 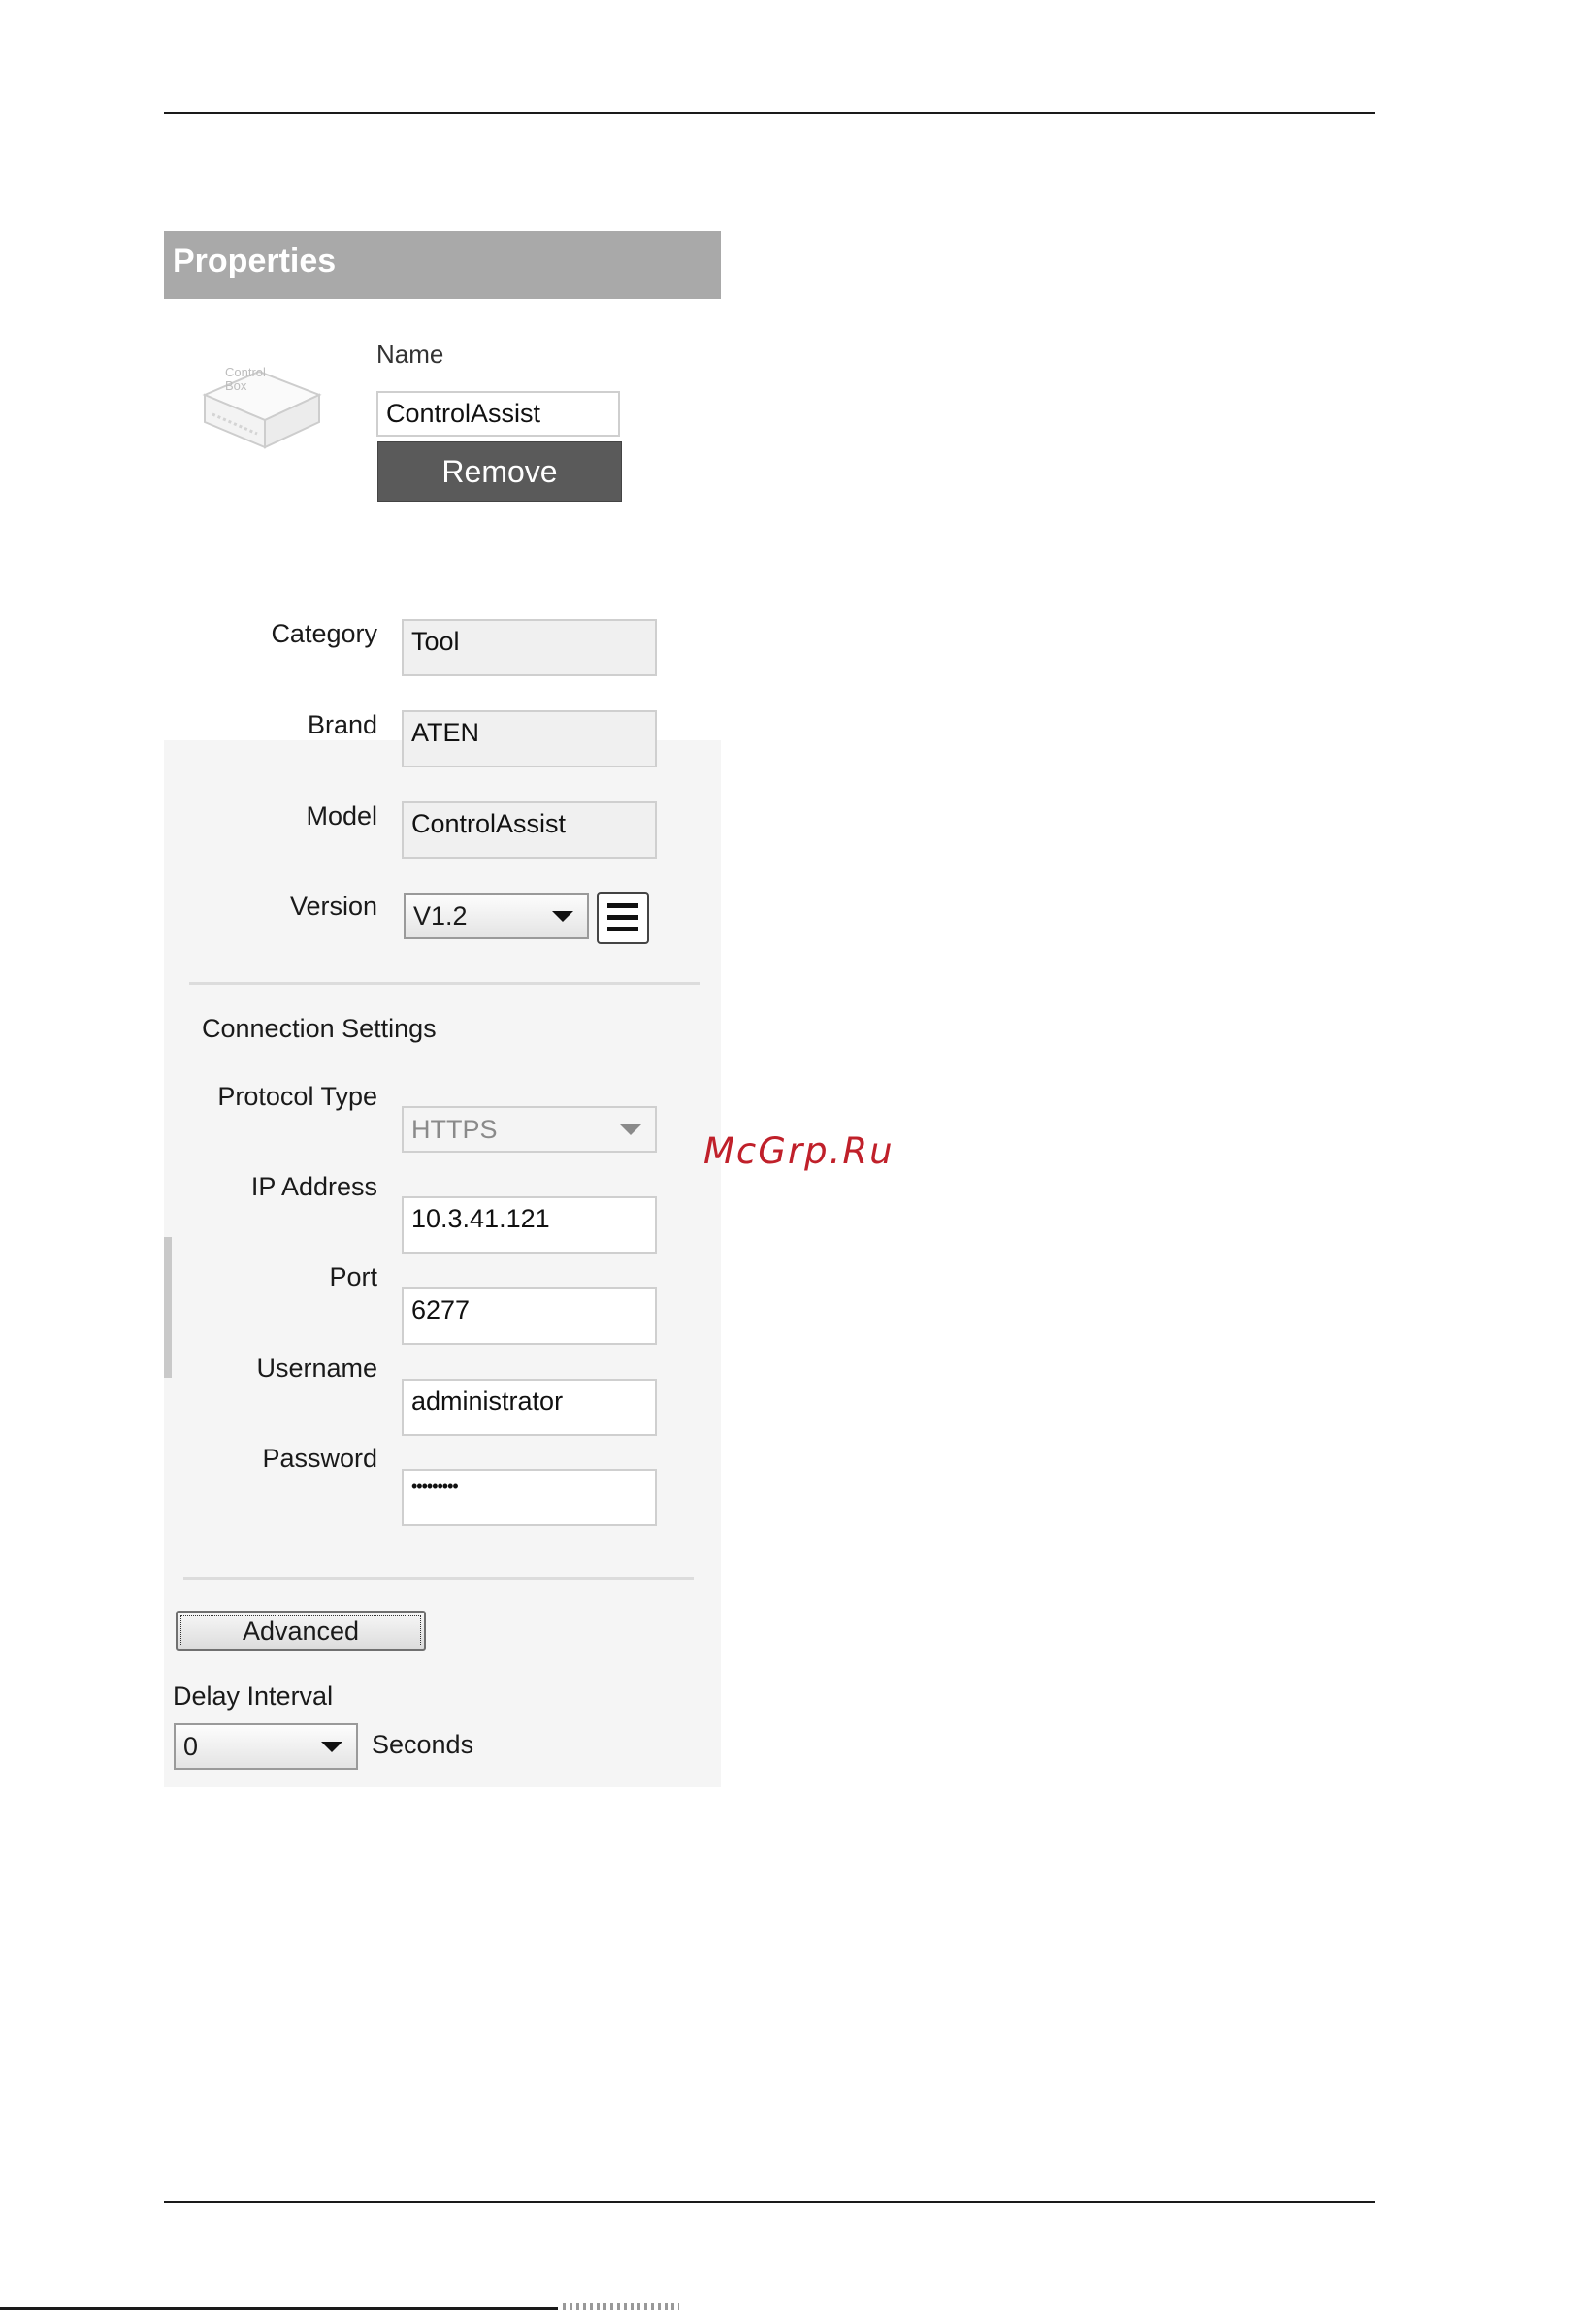 What do you see at coordinates (529, 1408) in the screenshot?
I see `username-input: administrator` at bounding box center [529, 1408].